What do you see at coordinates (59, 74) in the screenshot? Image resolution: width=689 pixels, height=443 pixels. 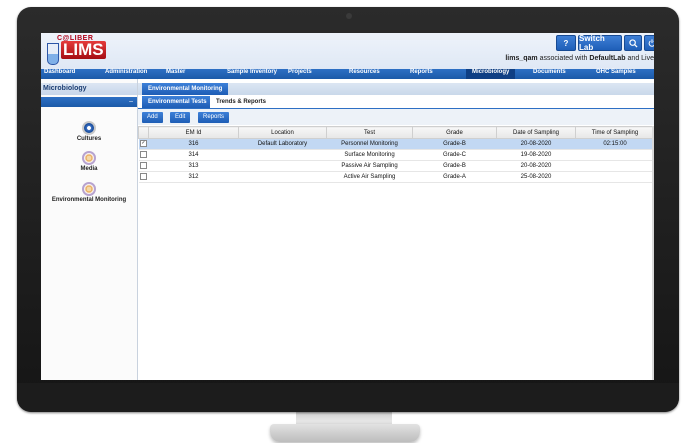 I see `nav-item-dashboard: Dashboard` at bounding box center [59, 74].